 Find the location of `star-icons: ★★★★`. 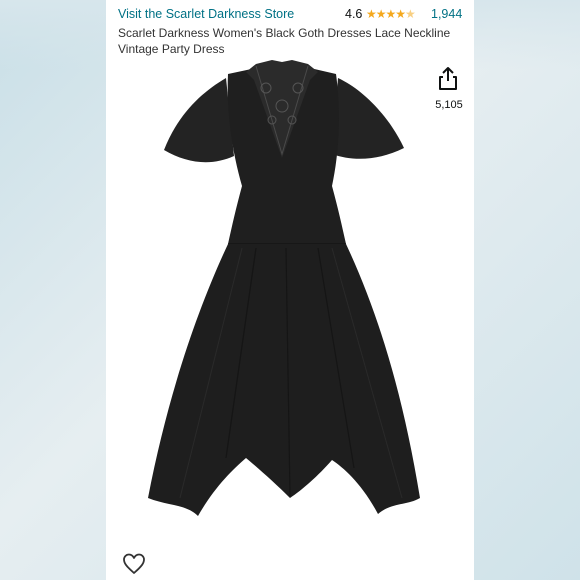

star-icons: ★★★★ is located at coordinates (386, 14).